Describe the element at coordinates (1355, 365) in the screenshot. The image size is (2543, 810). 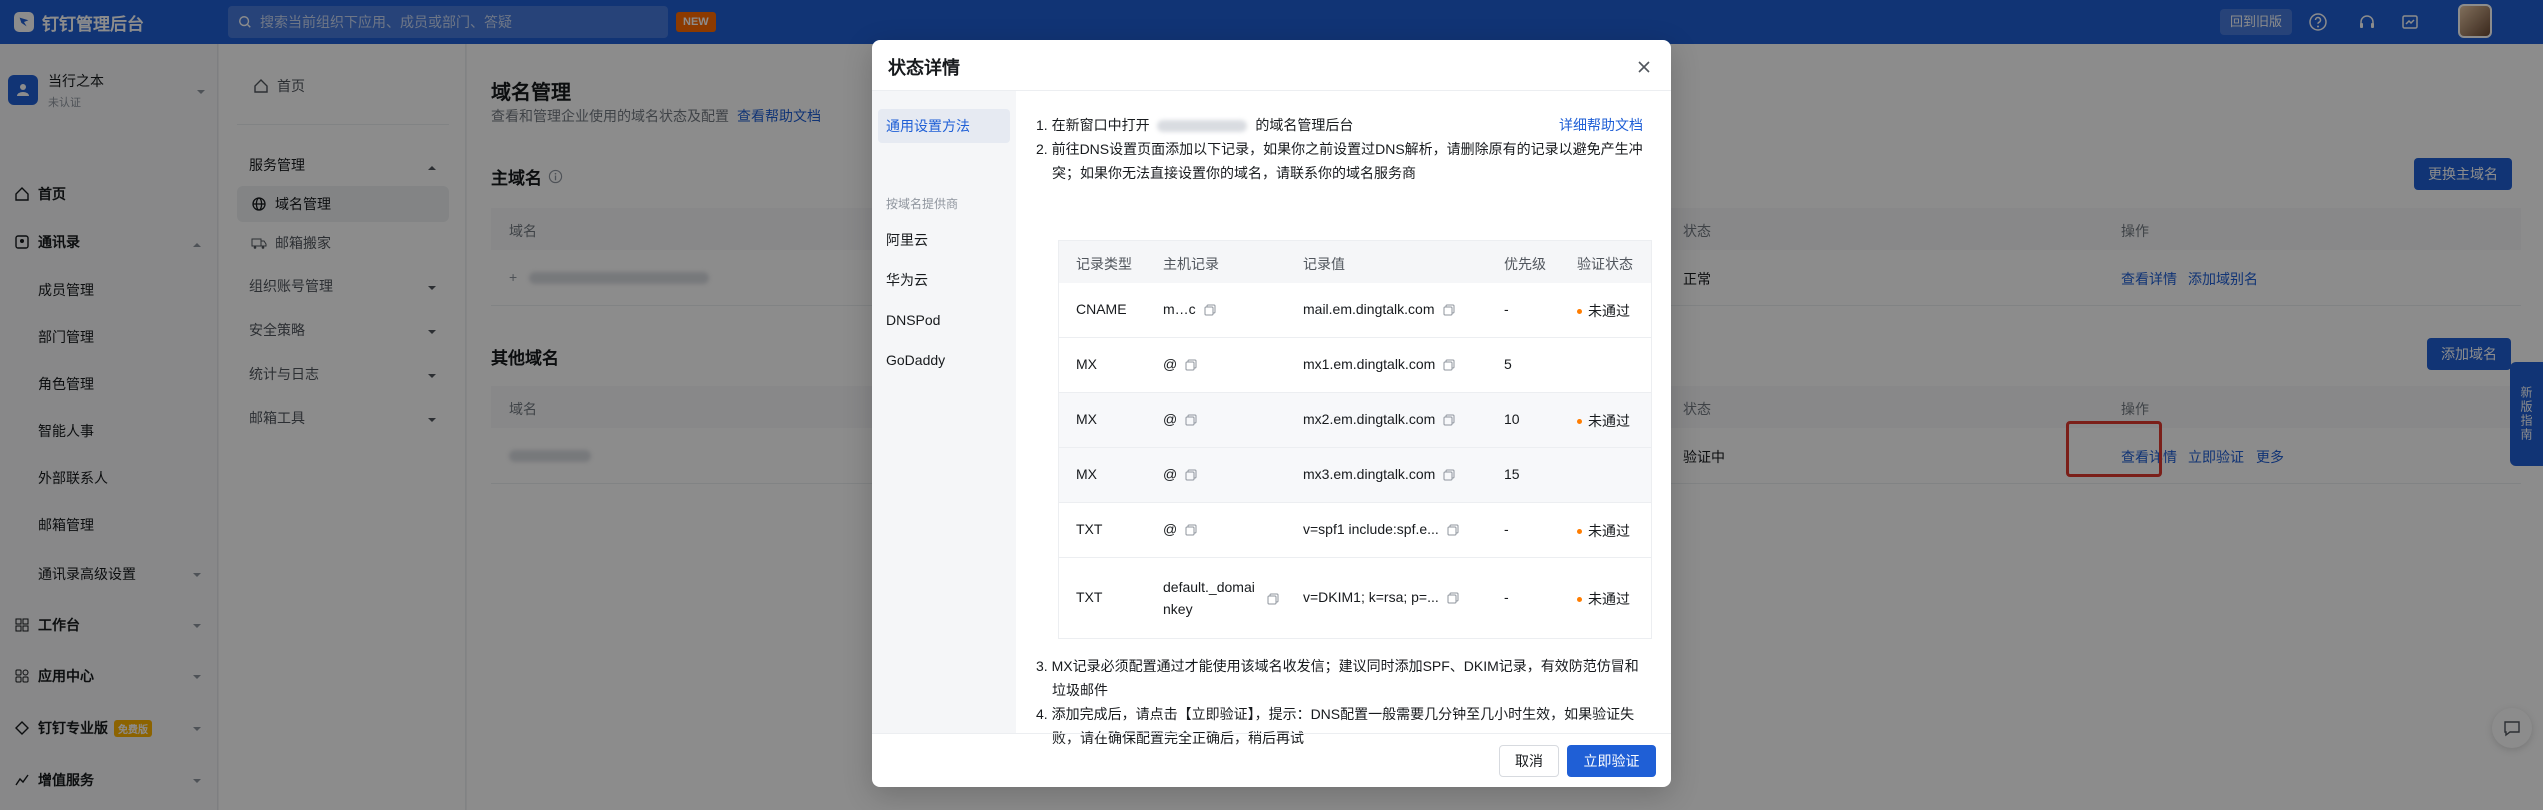
I see `table-row: MX @ mx1.em.dingtalk.com 5` at that location.